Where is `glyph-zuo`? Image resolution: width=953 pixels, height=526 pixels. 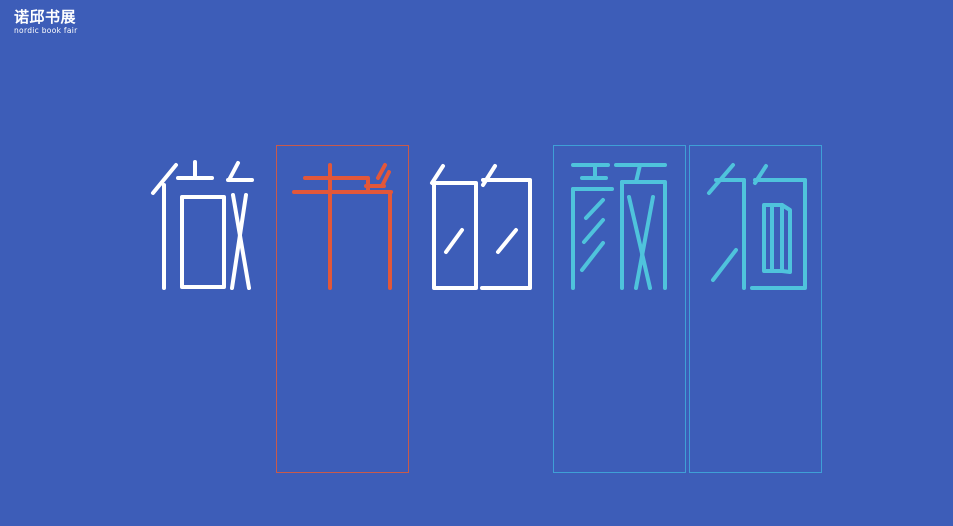
glyph-zuo is located at coordinates (202, 225).